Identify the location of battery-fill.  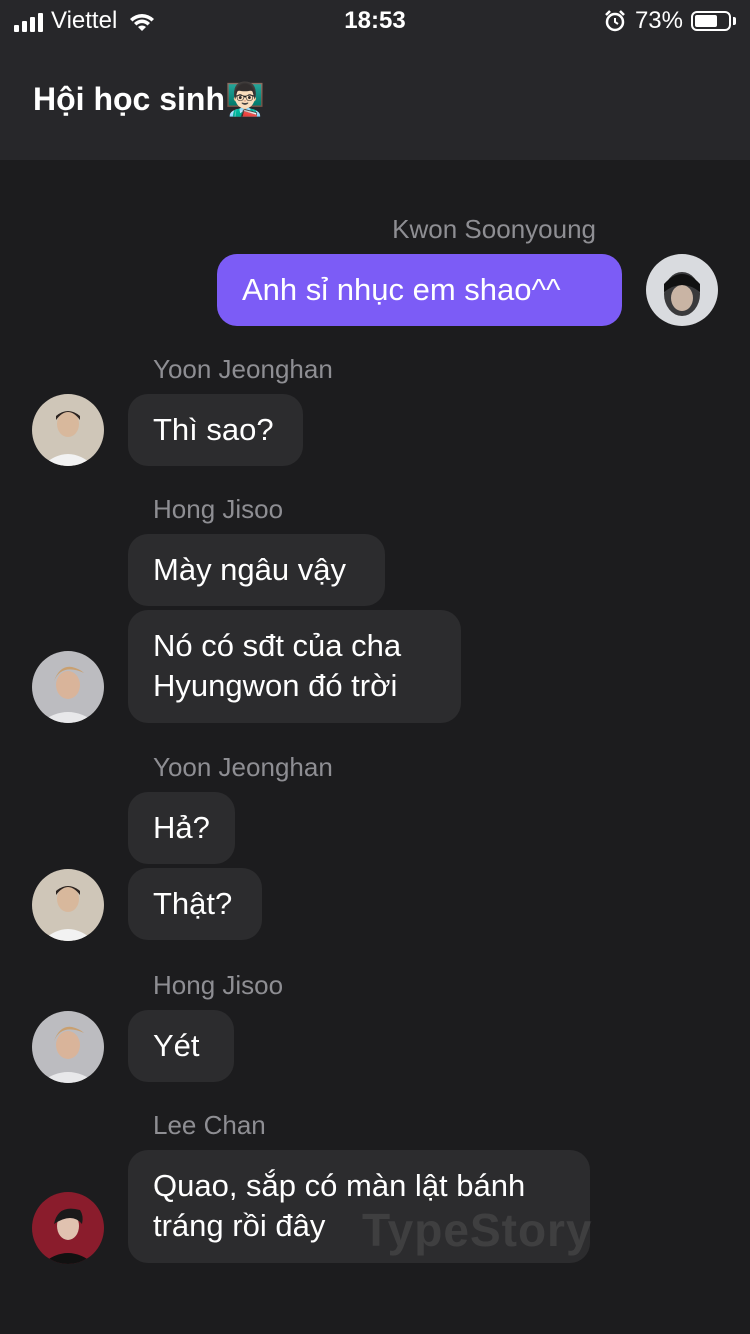
(706, 21).